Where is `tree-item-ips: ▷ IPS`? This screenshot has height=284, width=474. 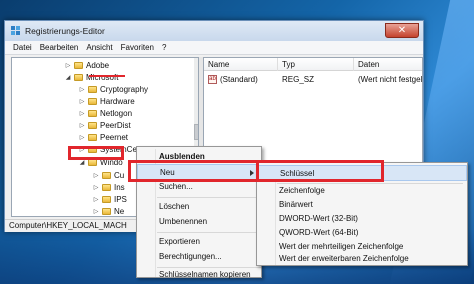
tree-item-ips: ▷ IPS is located at coordinates (109, 199).